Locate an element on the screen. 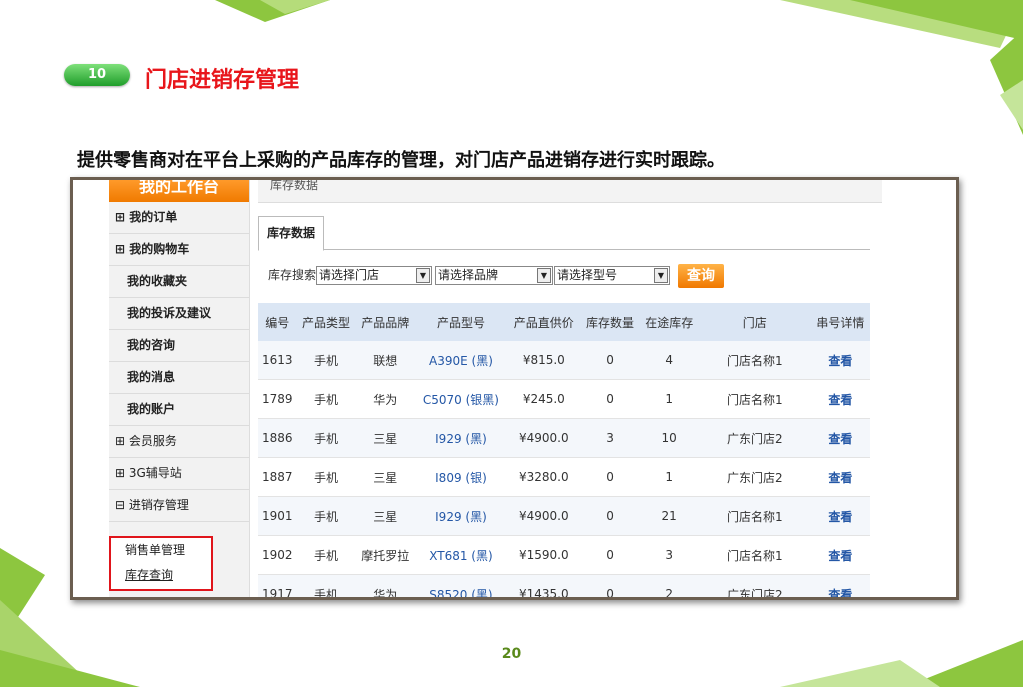  sidebar-item-inventory: ⊟ 进销存管理 is located at coordinates (179, 506).